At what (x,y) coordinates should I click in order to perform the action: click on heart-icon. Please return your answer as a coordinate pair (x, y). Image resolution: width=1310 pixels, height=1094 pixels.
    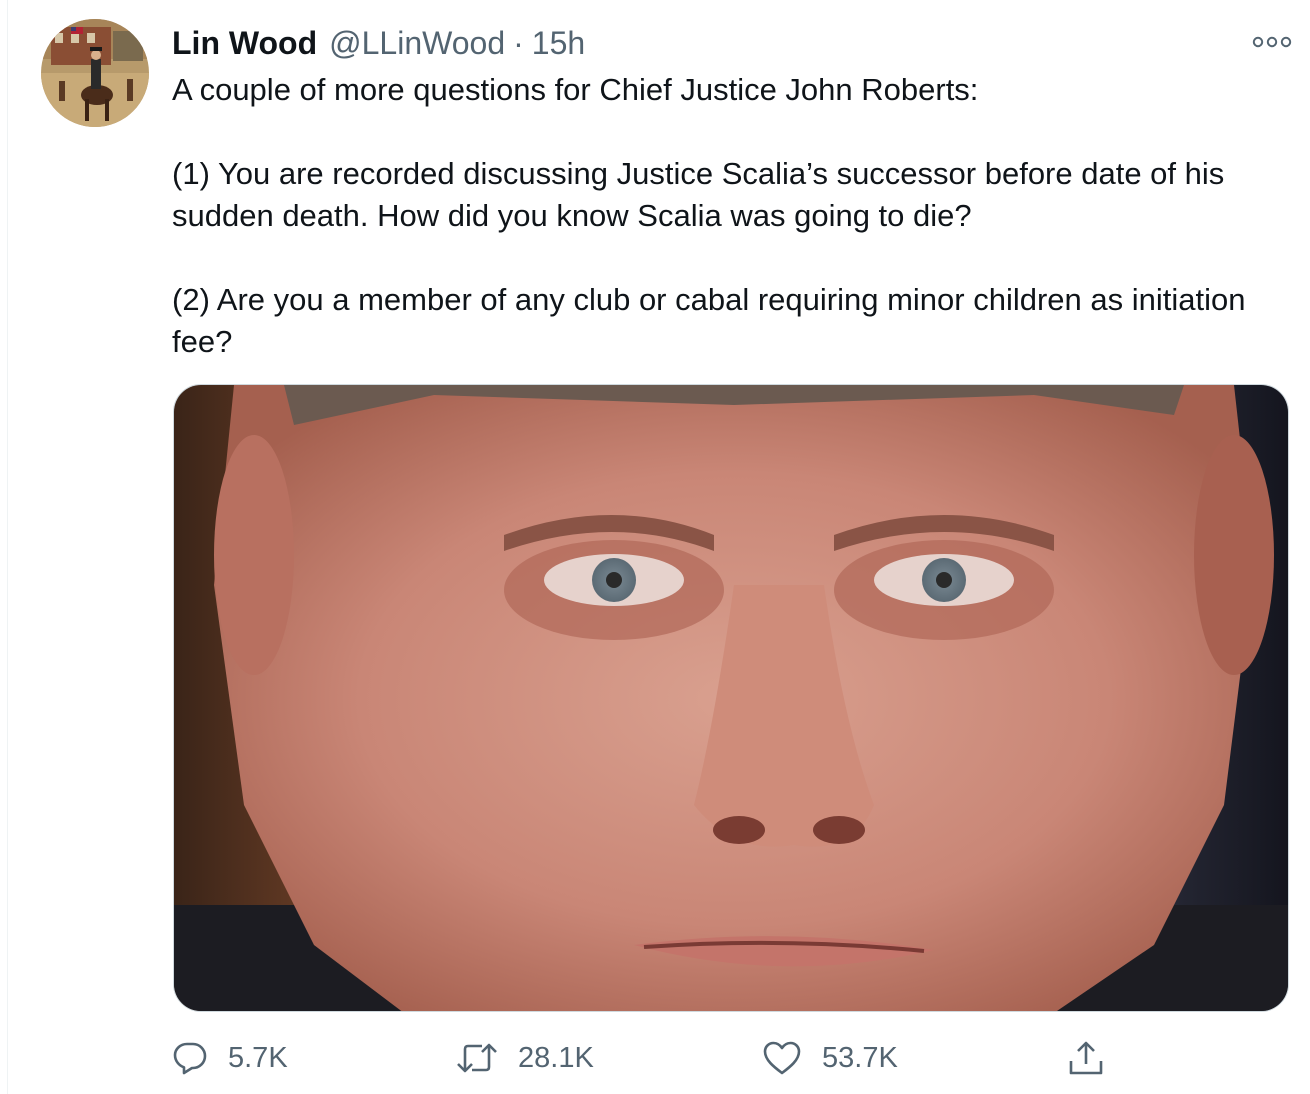
    Looking at the image, I should click on (782, 1058).